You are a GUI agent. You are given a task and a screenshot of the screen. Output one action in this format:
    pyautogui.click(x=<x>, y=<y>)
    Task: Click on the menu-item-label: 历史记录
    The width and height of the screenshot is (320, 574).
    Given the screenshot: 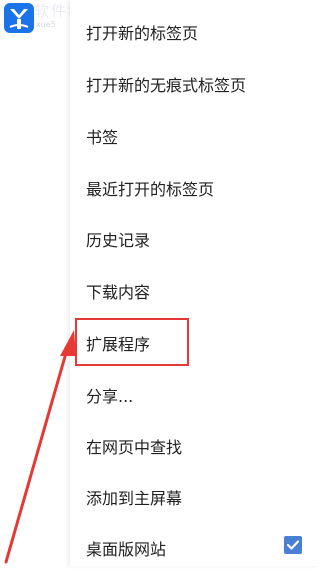 What is the action you would take?
    pyautogui.click(x=118, y=240)
    